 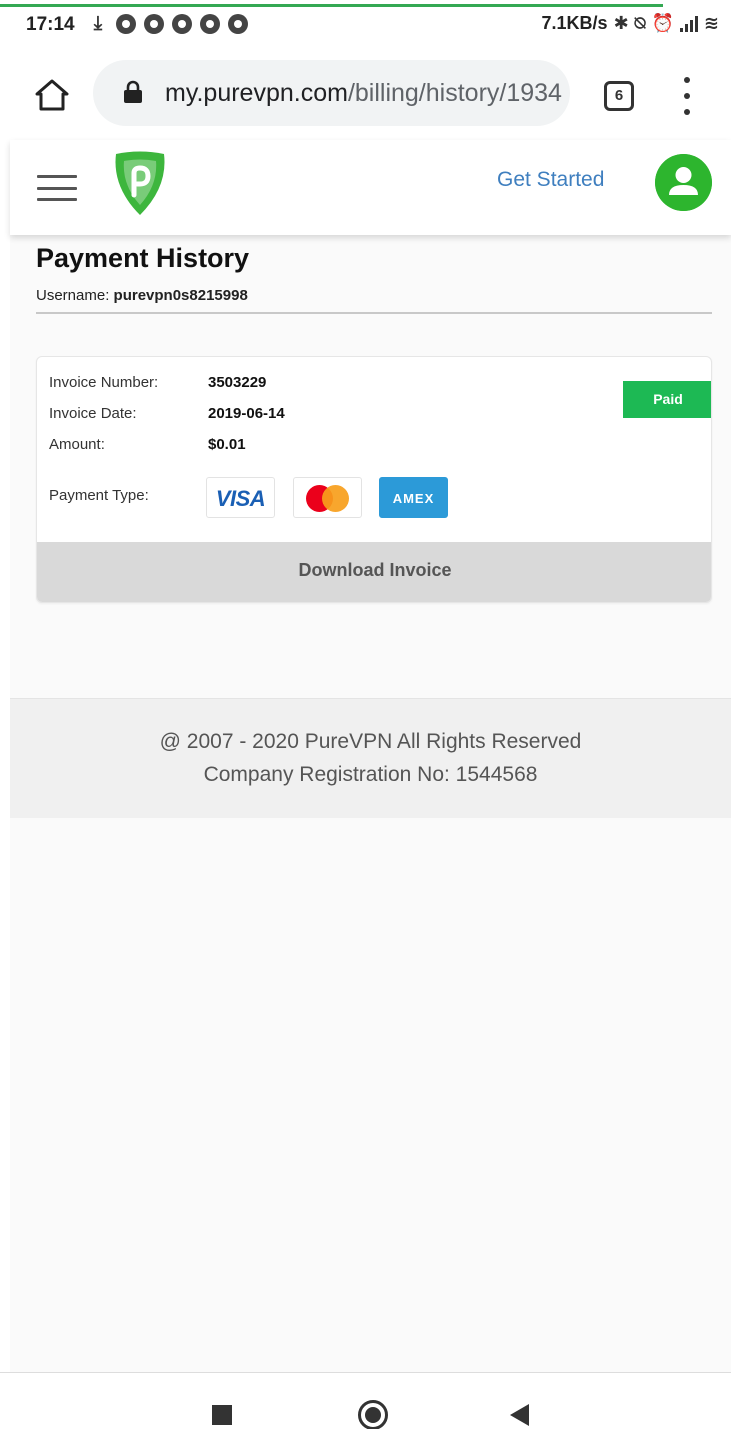 What do you see at coordinates (365, 24) in the screenshot?
I see `status-bar: 17:14 ⤓ 7.1KB/s ✱ ⍉ ⏰ ≋` at bounding box center [365, 24].